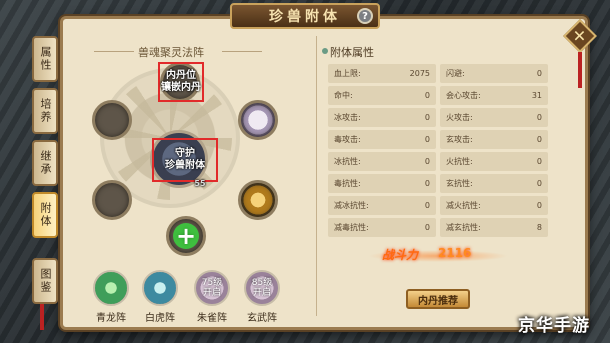 This screenshot has height=343, width=610. I want to click on table-row: 毒抗性: 0 玄抗性: 0, so click(438, 184).